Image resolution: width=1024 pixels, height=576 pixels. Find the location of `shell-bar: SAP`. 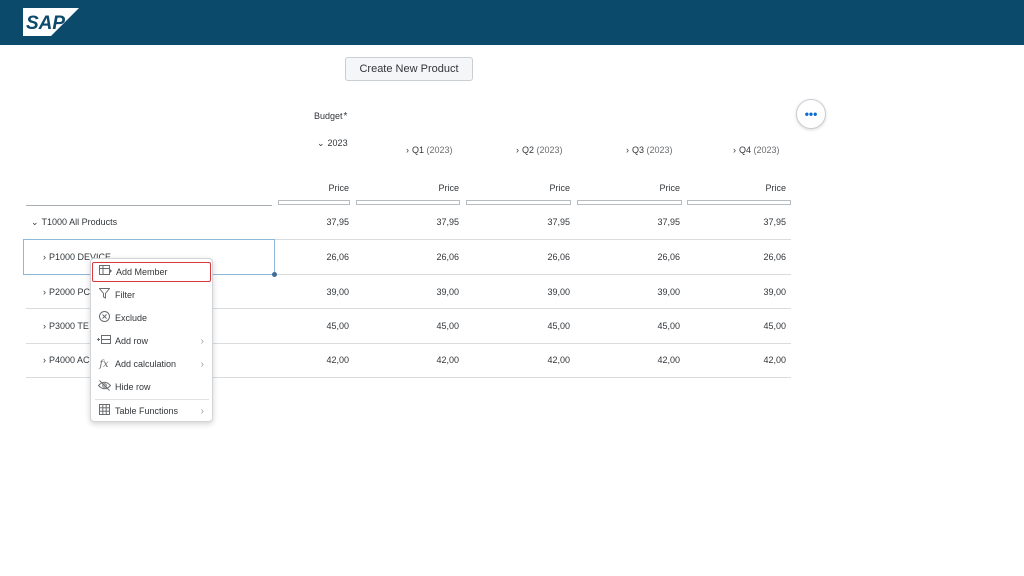

shell-bar: SAP is located at coordinates (512, 22).